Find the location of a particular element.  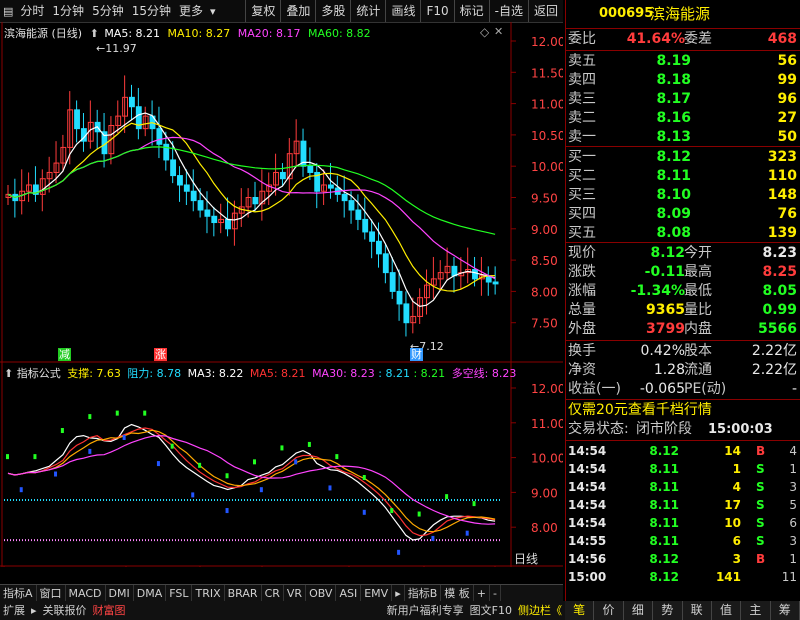

fundamental-row: 收益(一) -0.065 PE(动) - is located at coordinates (683, 389).